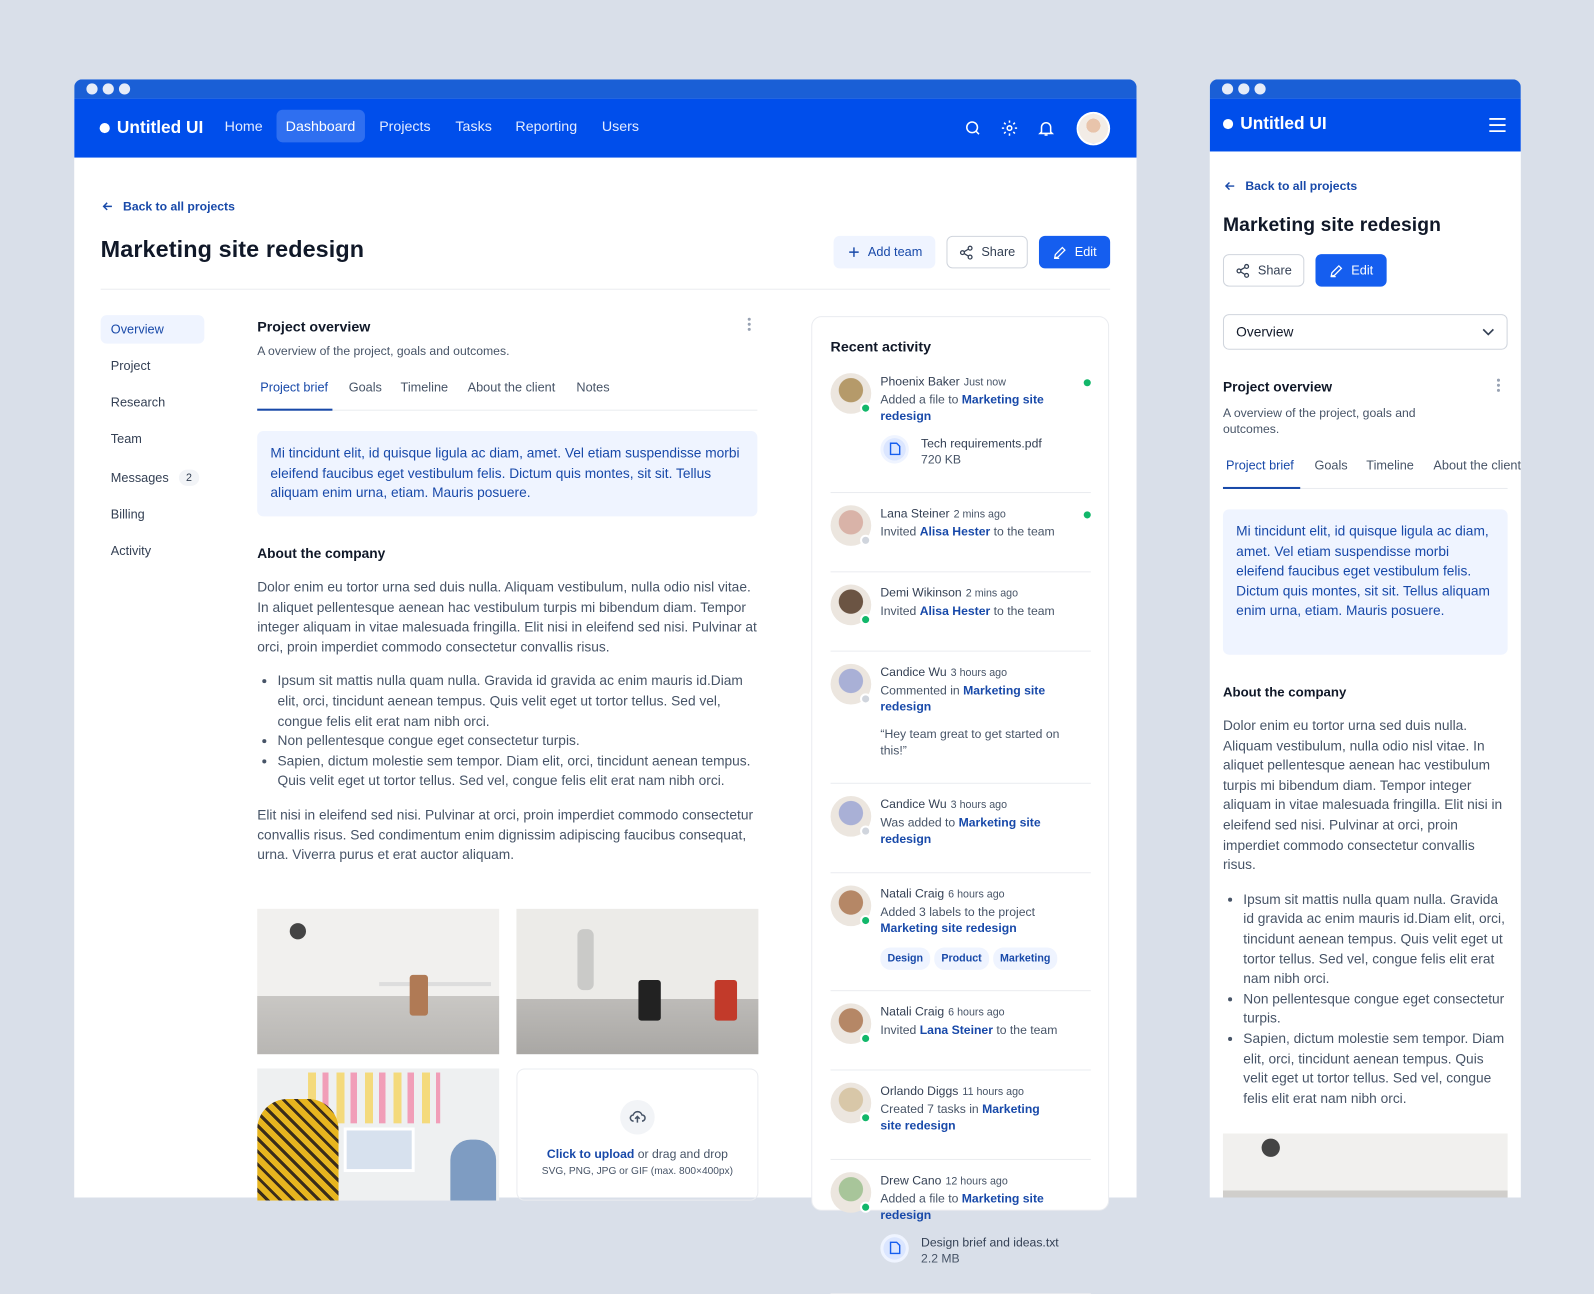  I want to click on actor-name: Phoenix Baker, so click(919, 381).